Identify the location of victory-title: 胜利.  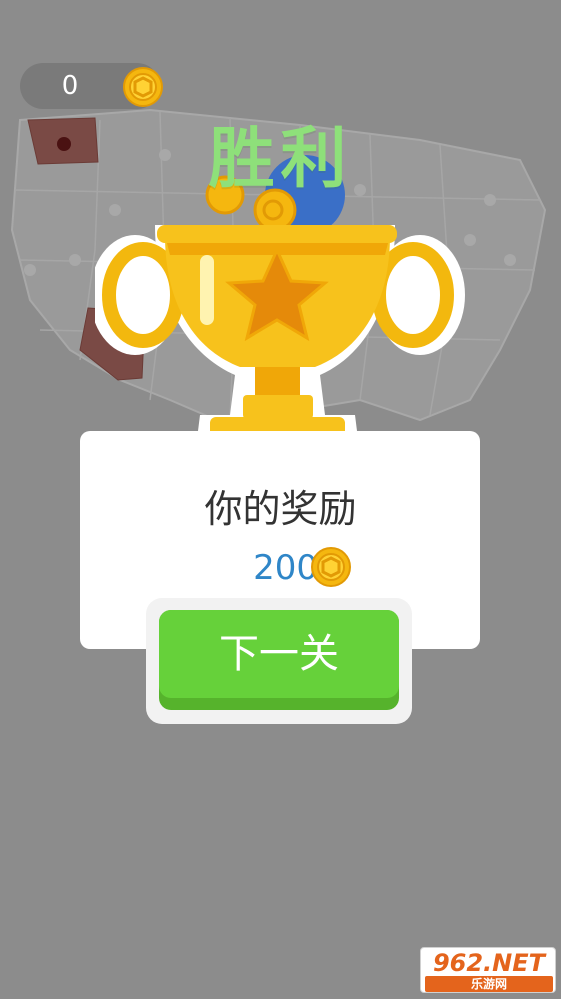
(280, 158).